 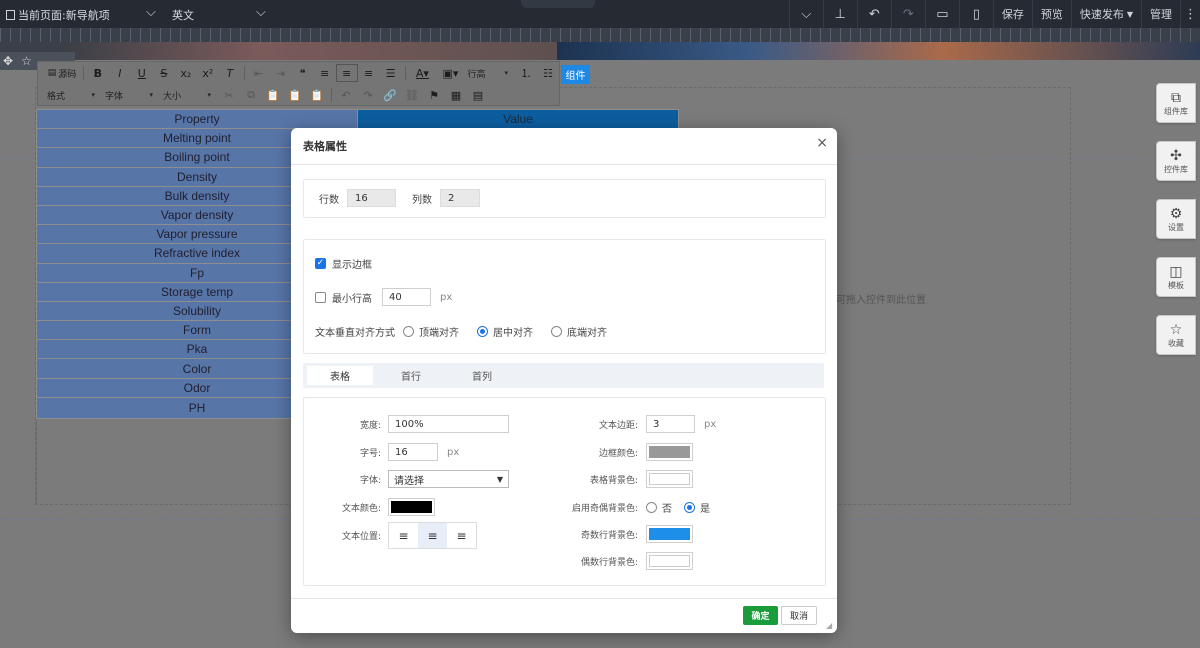 What do you see at coordinates (1160, 14) in the screenshot?
I see `manage-button: 管理` at bounding box center [1160, 14].